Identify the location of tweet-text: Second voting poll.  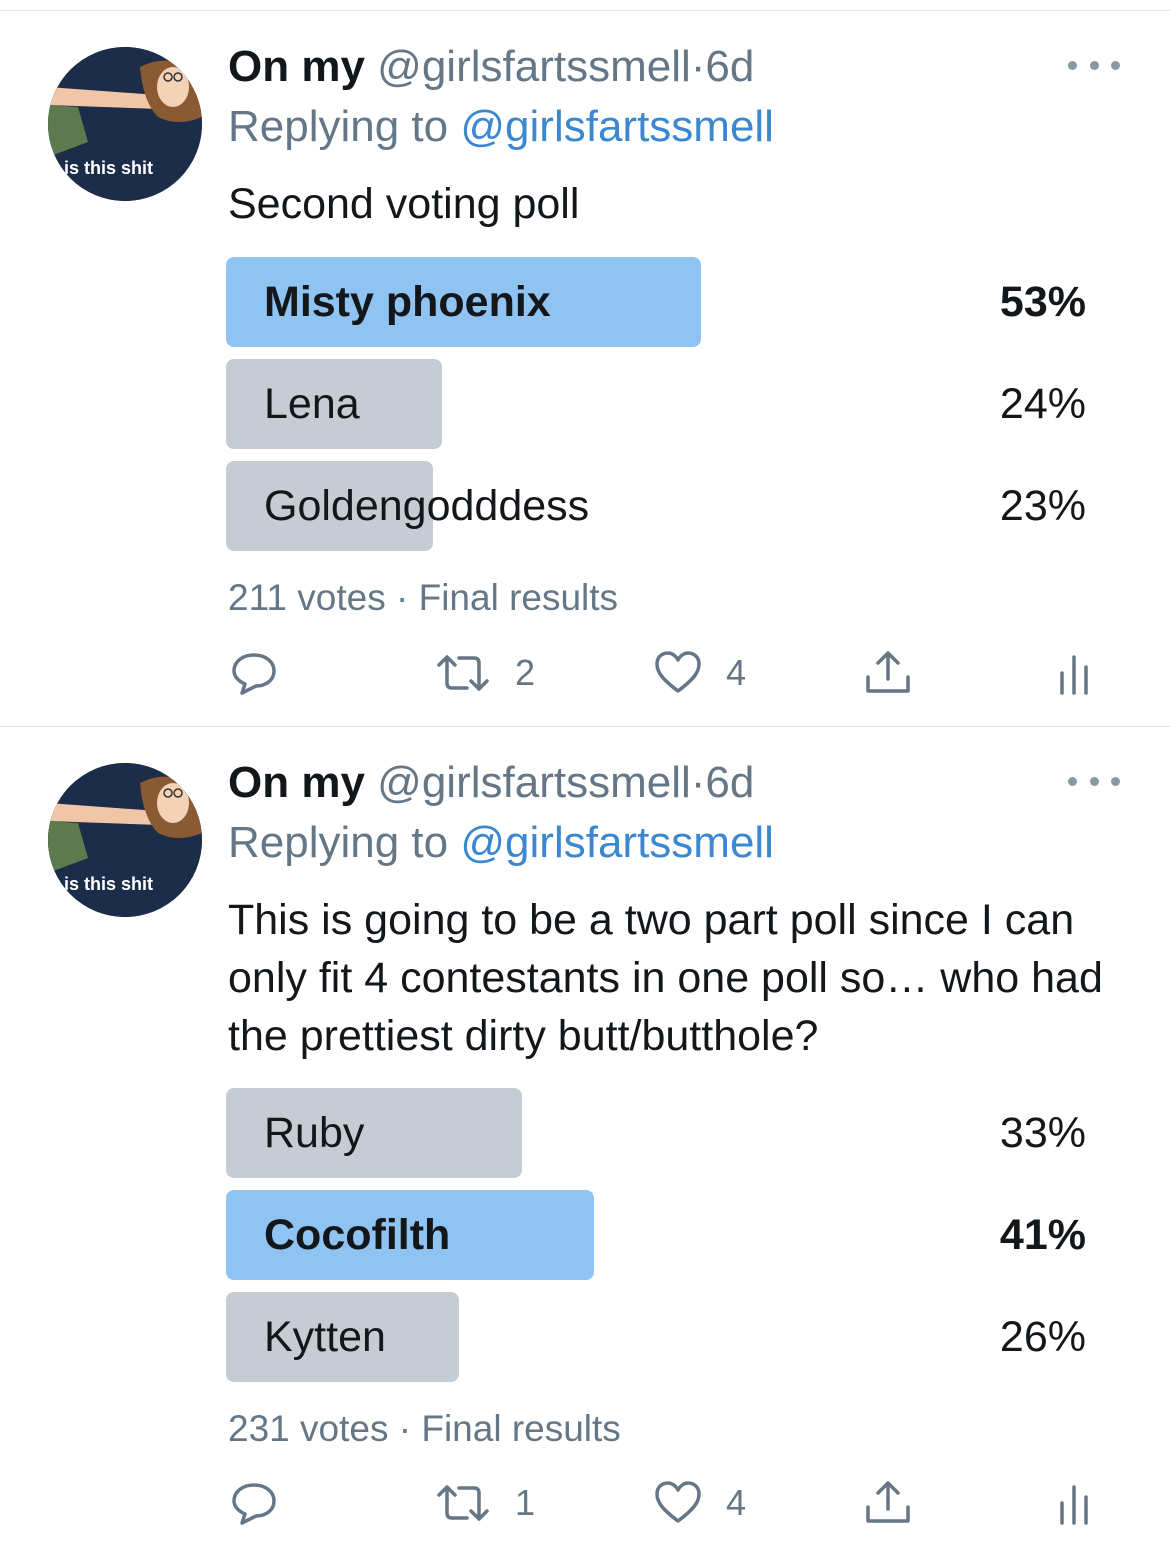
(404, 204).